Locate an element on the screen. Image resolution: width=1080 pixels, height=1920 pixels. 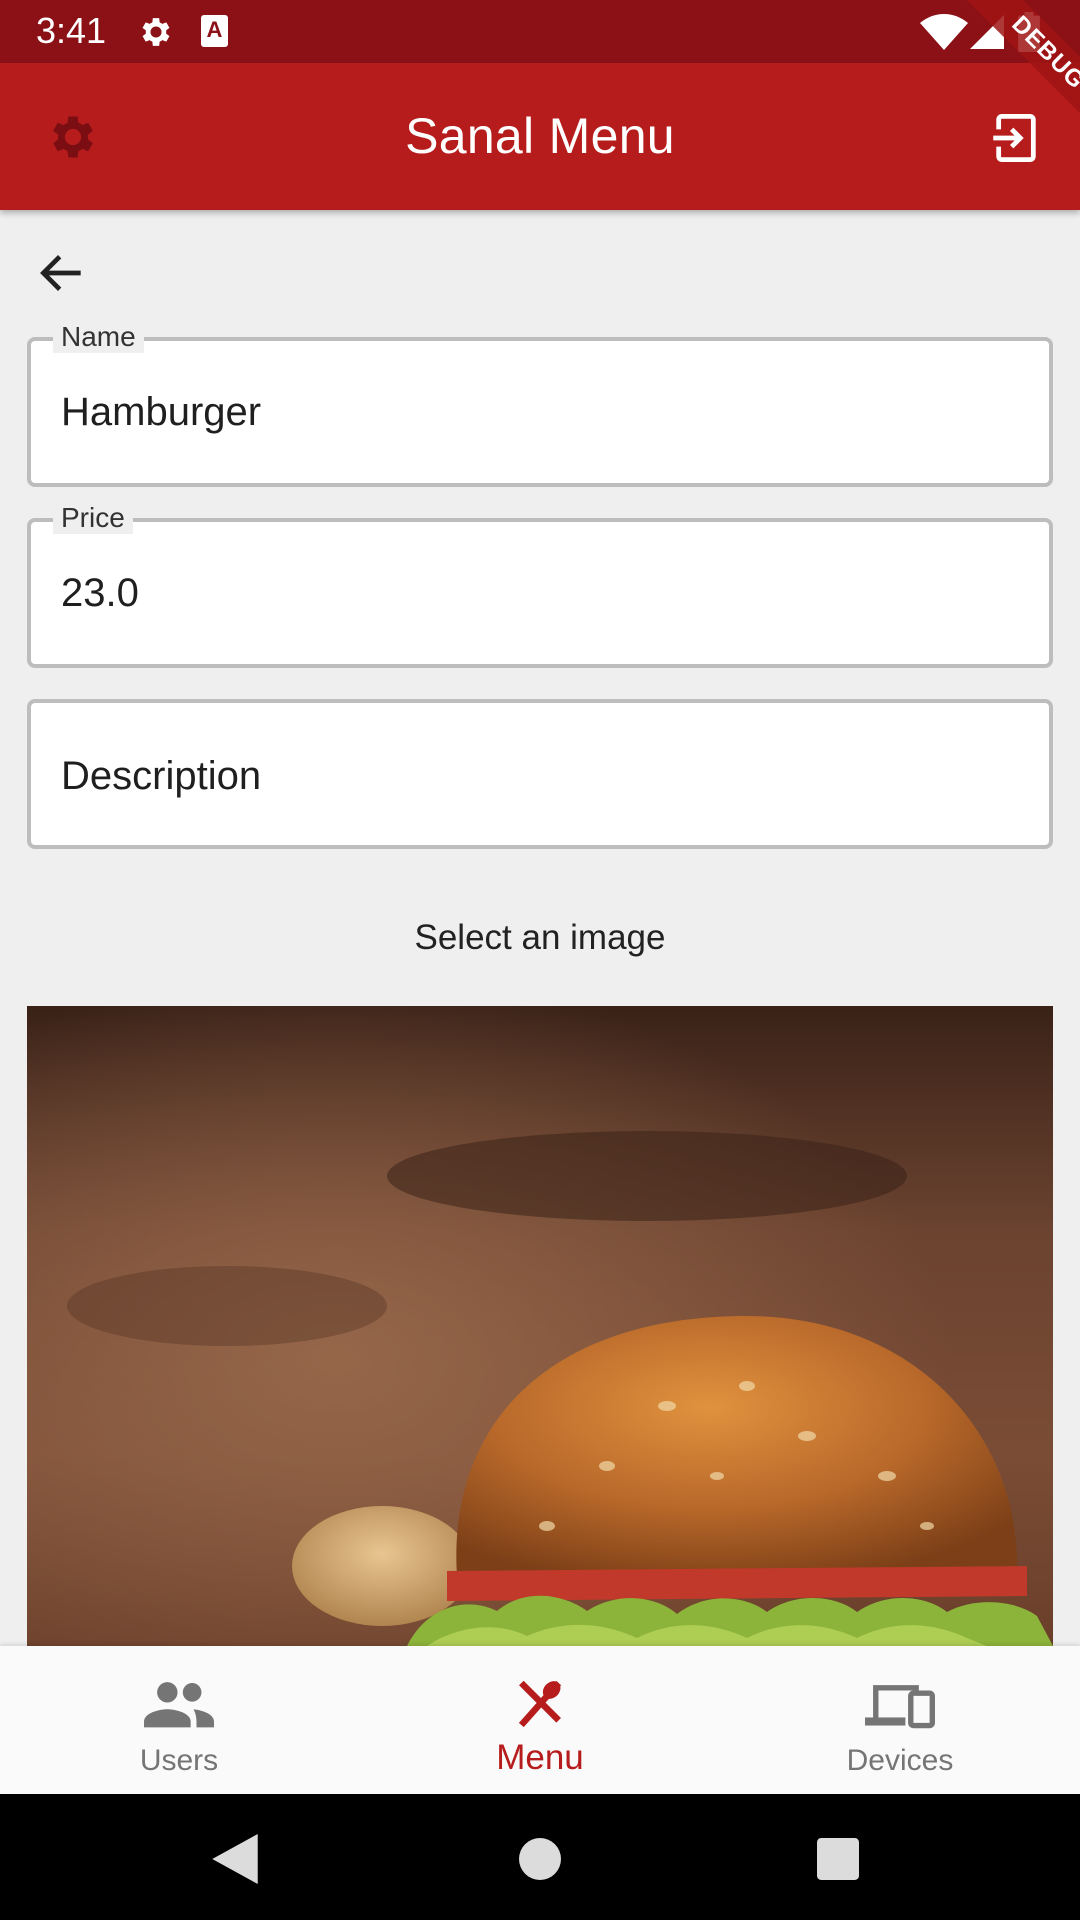
app-bar: Sanal Menu is located at coordinates (540, 136).